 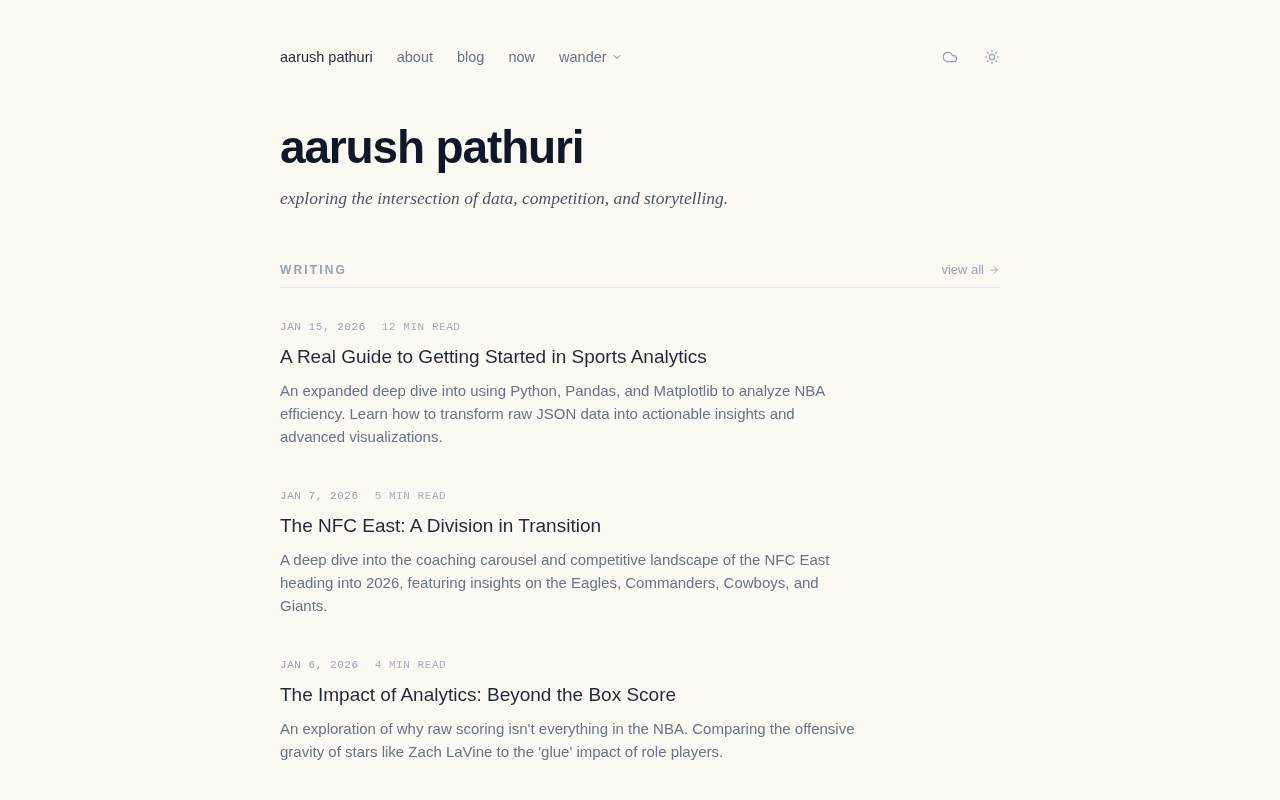 What do you see at coordinates (555, 583) in the screenshot?
I see `post-excerpt: A deep dive into the coaching carousel and competitive landscape of the NFC East heading into 2026, featuring insights on the Eagles, Commanders, Cowboys, and Giants.` at bounding box center [555, 583].